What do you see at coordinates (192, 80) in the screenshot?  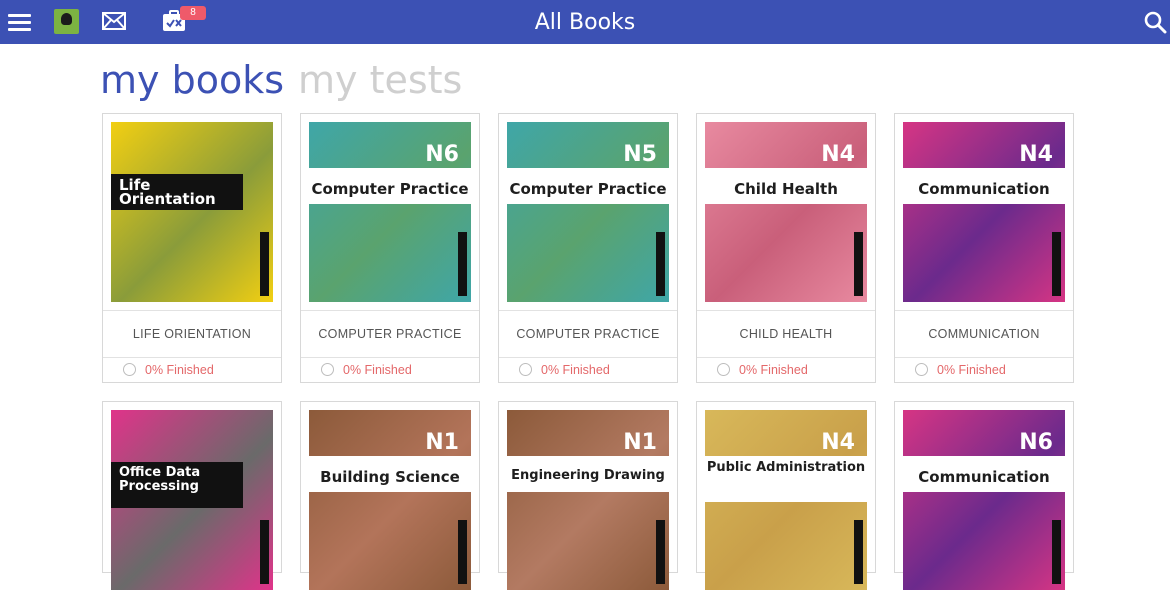 I see `tab-my-books: my books` at bounding box center [192, 80].